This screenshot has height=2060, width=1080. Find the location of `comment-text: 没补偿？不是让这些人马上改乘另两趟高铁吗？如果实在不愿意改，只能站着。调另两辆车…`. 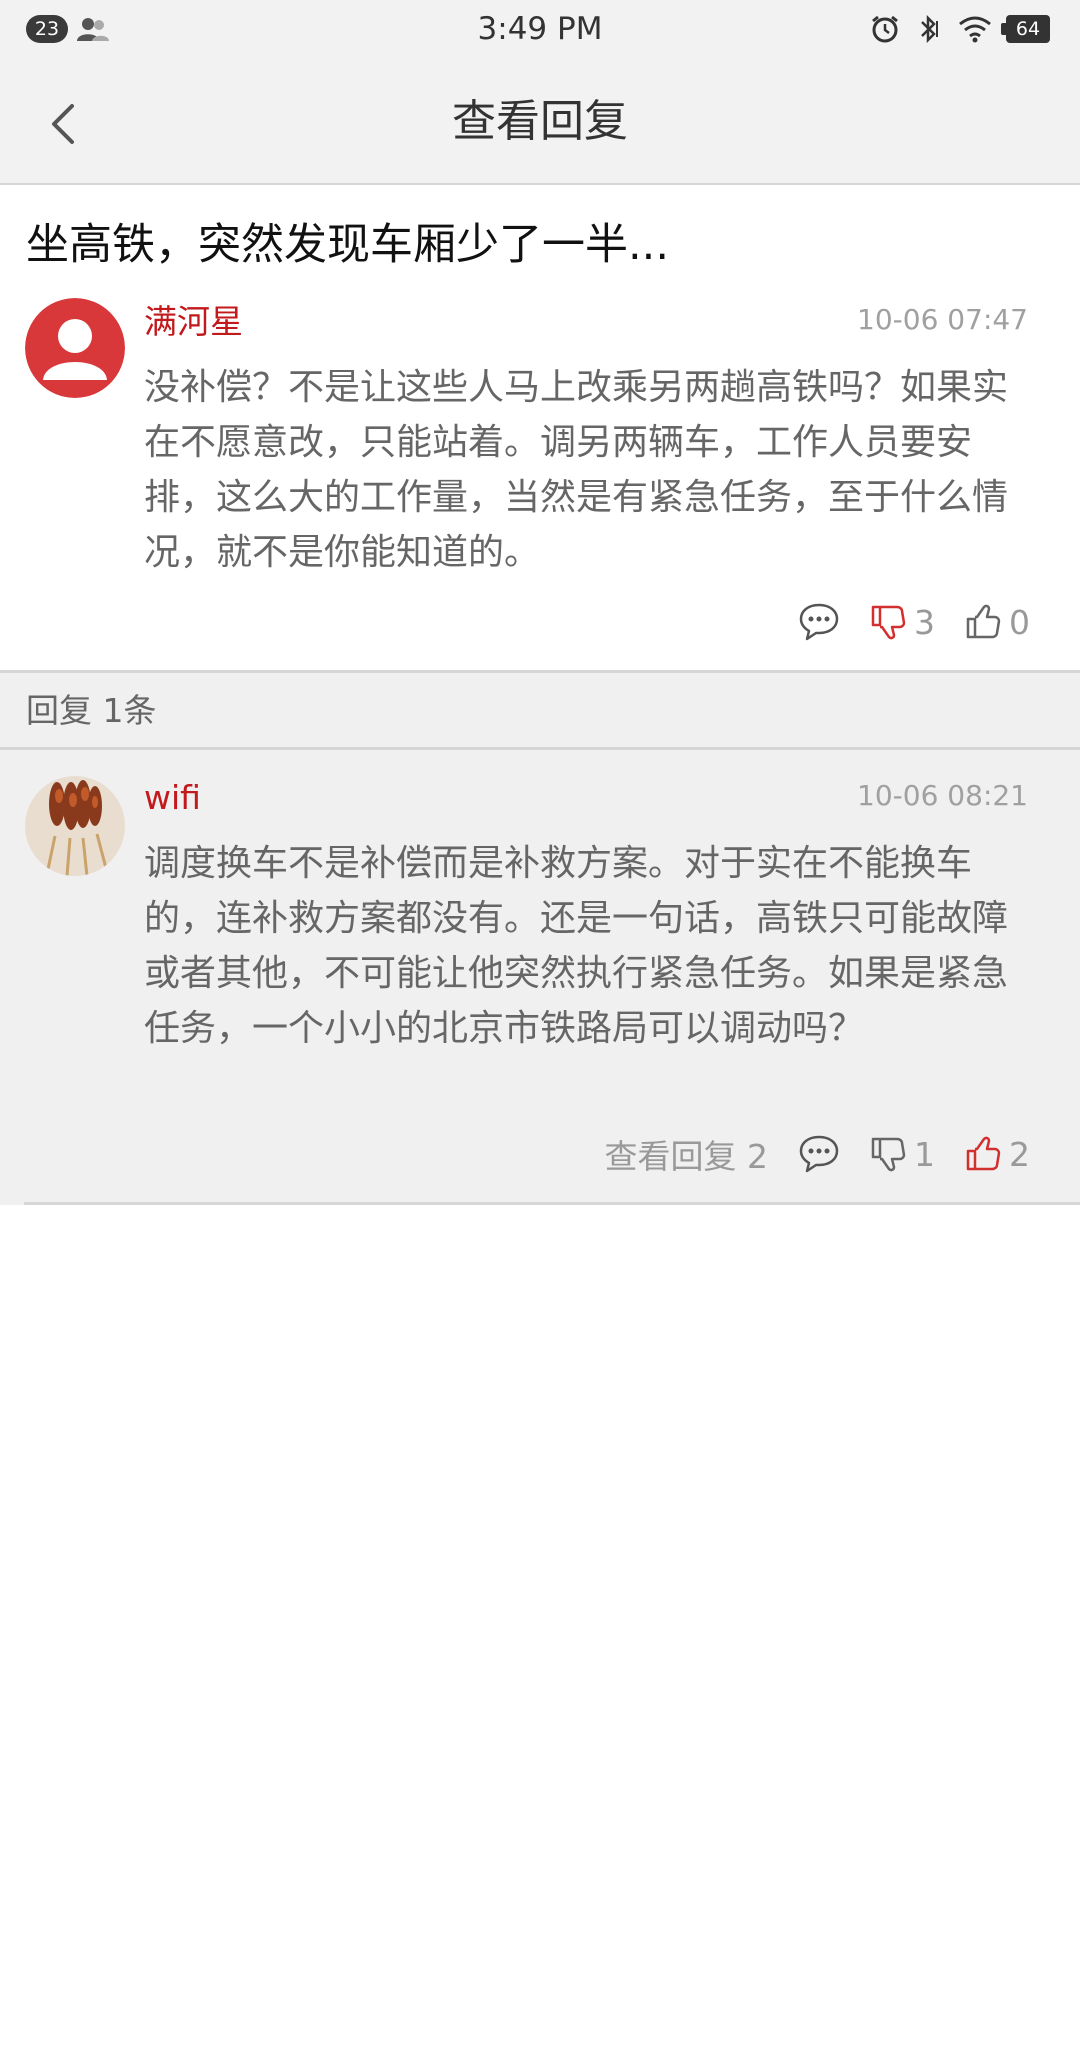

comment-text: 没补偿？不是让这些人马上改乘另两趟高铁吗？如果实在不愿意改，只能站着。调另两辆车… is located at coordinates (576, 470).